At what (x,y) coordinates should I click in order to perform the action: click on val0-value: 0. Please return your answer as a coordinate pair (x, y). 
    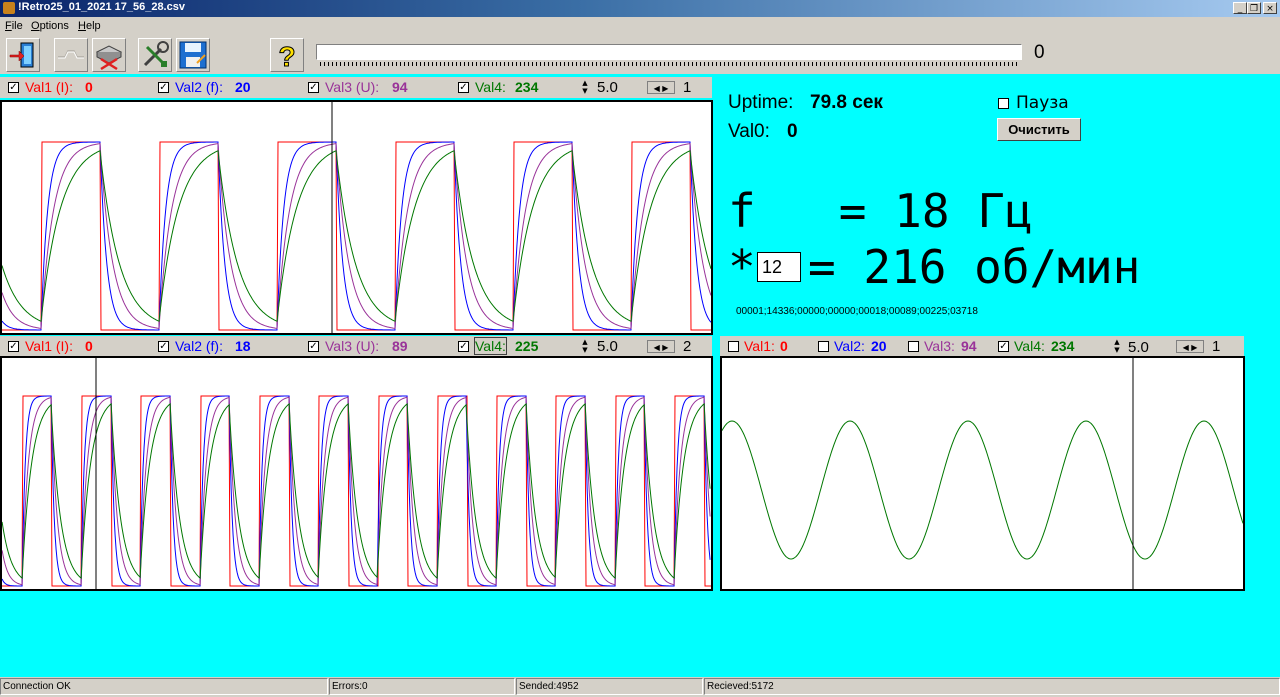
    Looking at the image, I should click on (792, 131).